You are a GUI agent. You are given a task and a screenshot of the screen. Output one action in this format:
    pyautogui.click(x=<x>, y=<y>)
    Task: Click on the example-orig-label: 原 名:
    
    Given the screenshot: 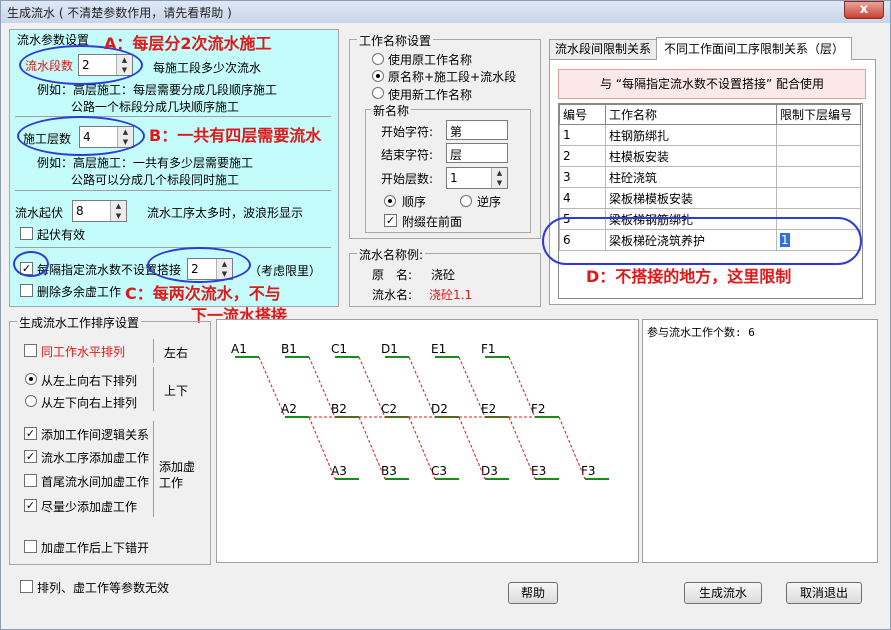 What is the action you would take?
    pyautogui.click(x=392, y=275)
    